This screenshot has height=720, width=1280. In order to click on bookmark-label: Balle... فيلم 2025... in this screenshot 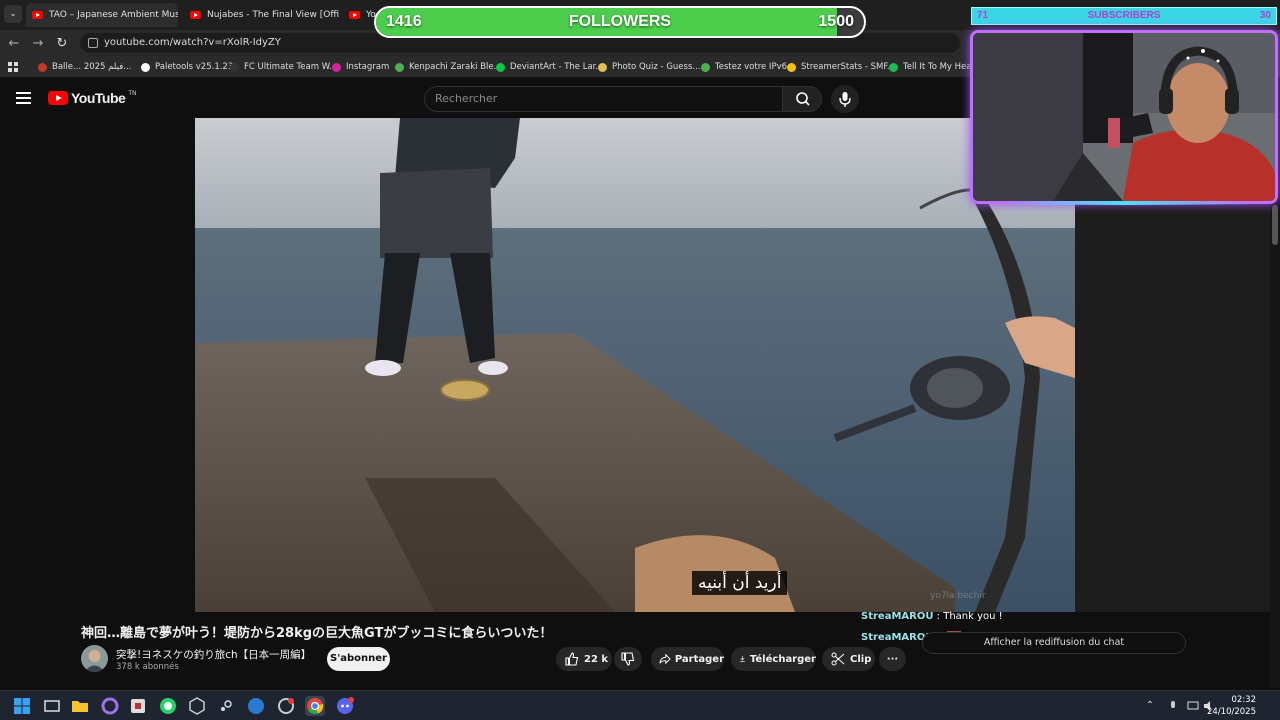, I will do `click(92, 67)`.